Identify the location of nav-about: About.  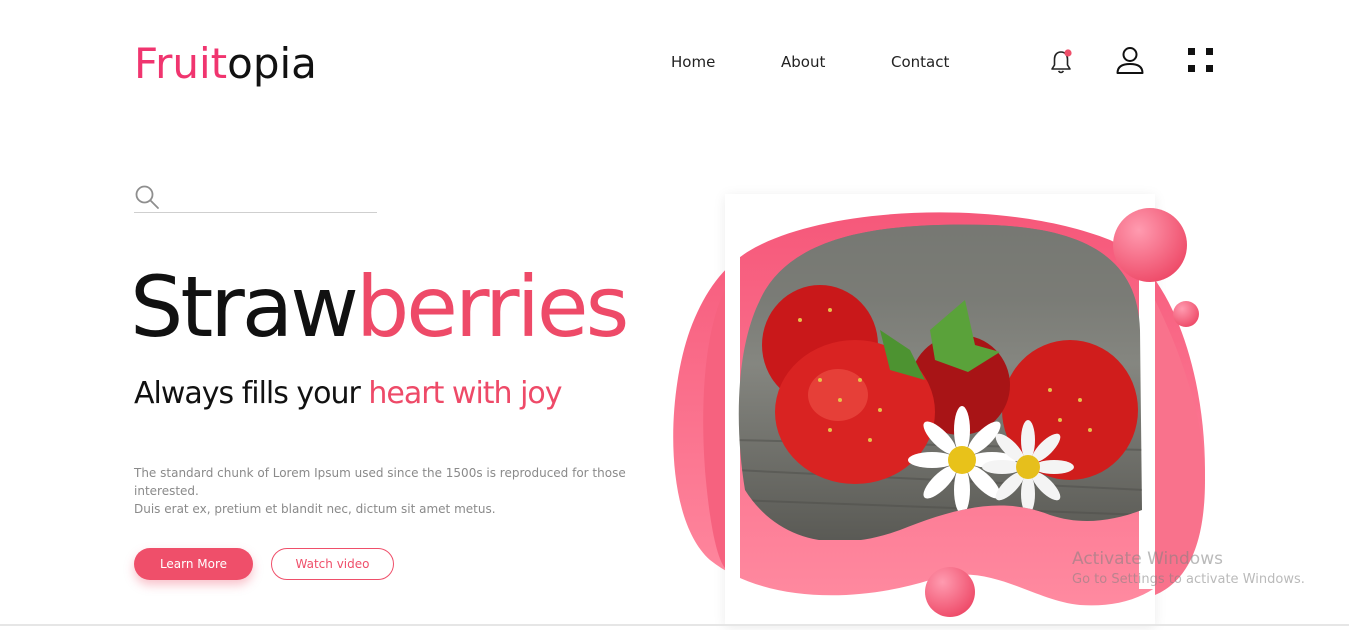
(803, 62).